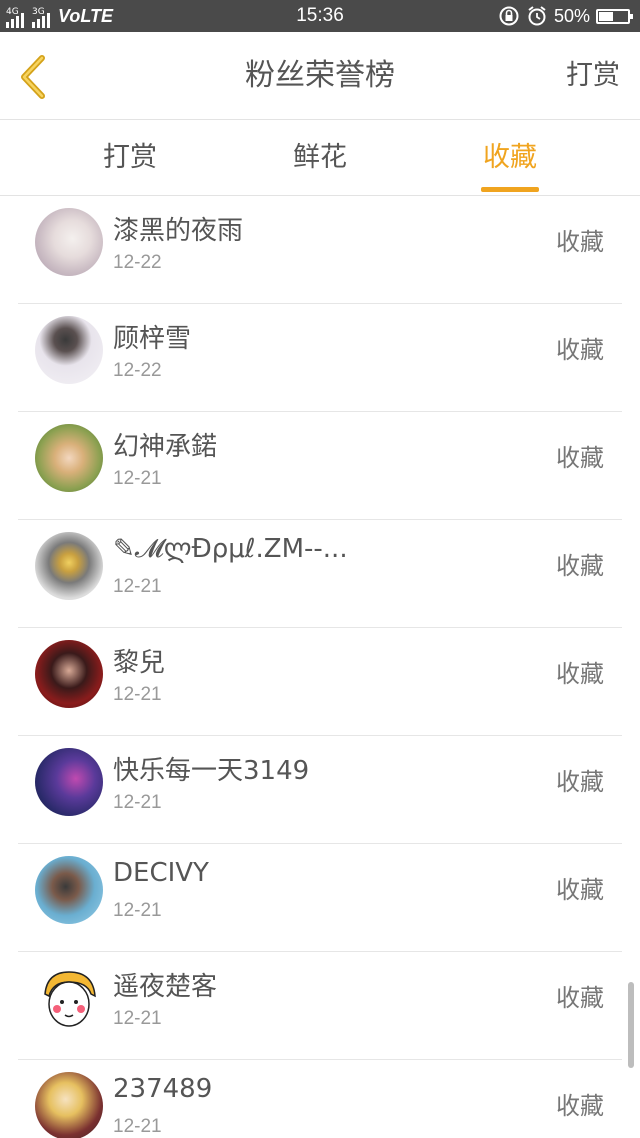 The image size is (640, 1138). What do you see at coordinates (320, 466) in the screenshot?
I see `list-item: 幻神承鍩 12-21 收藏` at bounding box center [320, 466].